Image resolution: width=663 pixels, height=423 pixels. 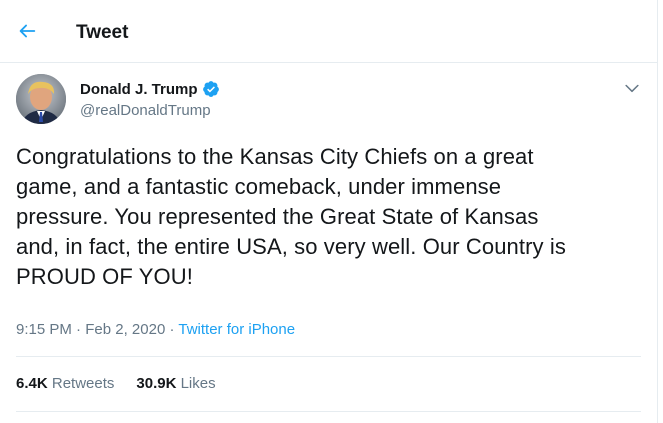 I want to click on retweets-label: Retweets, so click(x=83, y=383).